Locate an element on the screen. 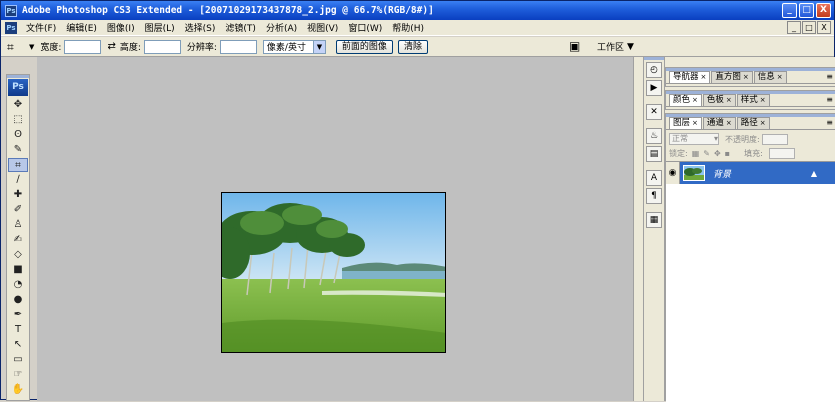 The width and height of the screenshot is (835, 402). tab-navigator: 导航器 × is located at coordinates (690, 77).